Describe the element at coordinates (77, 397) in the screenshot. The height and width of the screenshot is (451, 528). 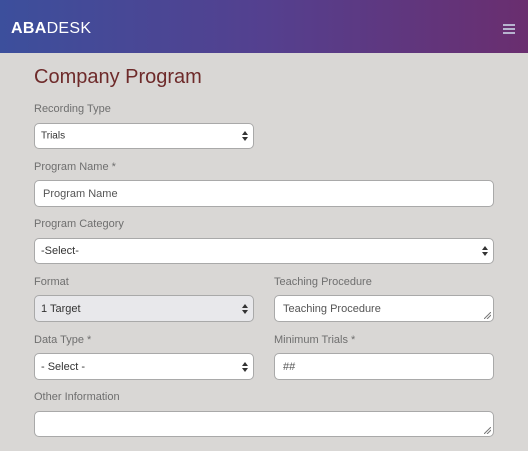
I see `other-information-label: Other Information` at that location.